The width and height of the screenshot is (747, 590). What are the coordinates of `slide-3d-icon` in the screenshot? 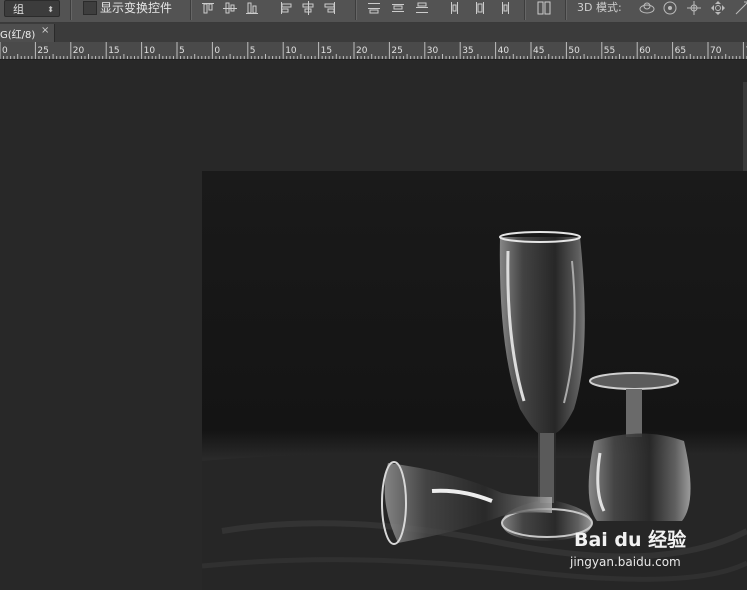 It's located at (718, 8).